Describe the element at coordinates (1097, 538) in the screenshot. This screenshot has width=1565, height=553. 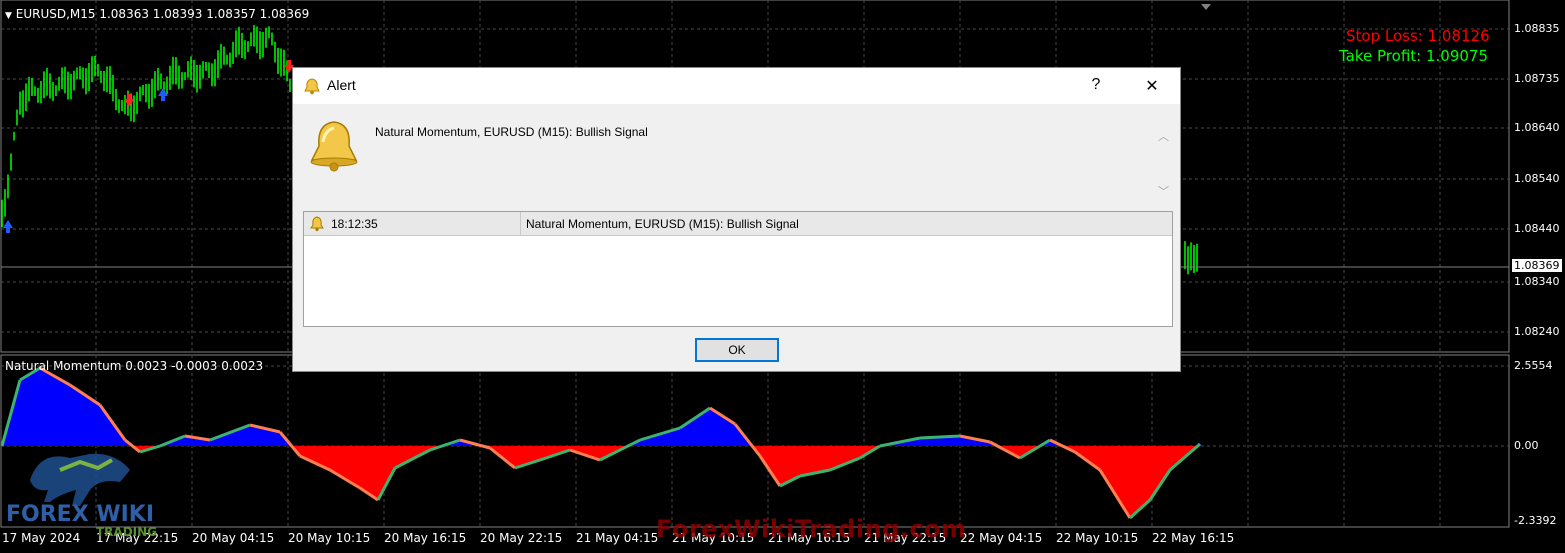
I see `time-tick: 22 May 10:15` at that location.